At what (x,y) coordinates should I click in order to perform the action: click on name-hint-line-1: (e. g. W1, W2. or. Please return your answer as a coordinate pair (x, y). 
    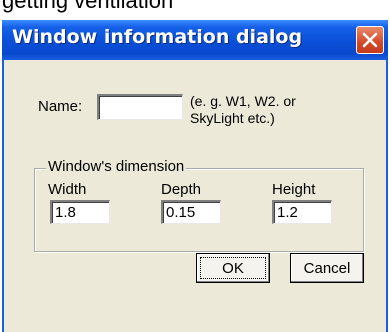
    Looking at the image, I should click on (243, 101).